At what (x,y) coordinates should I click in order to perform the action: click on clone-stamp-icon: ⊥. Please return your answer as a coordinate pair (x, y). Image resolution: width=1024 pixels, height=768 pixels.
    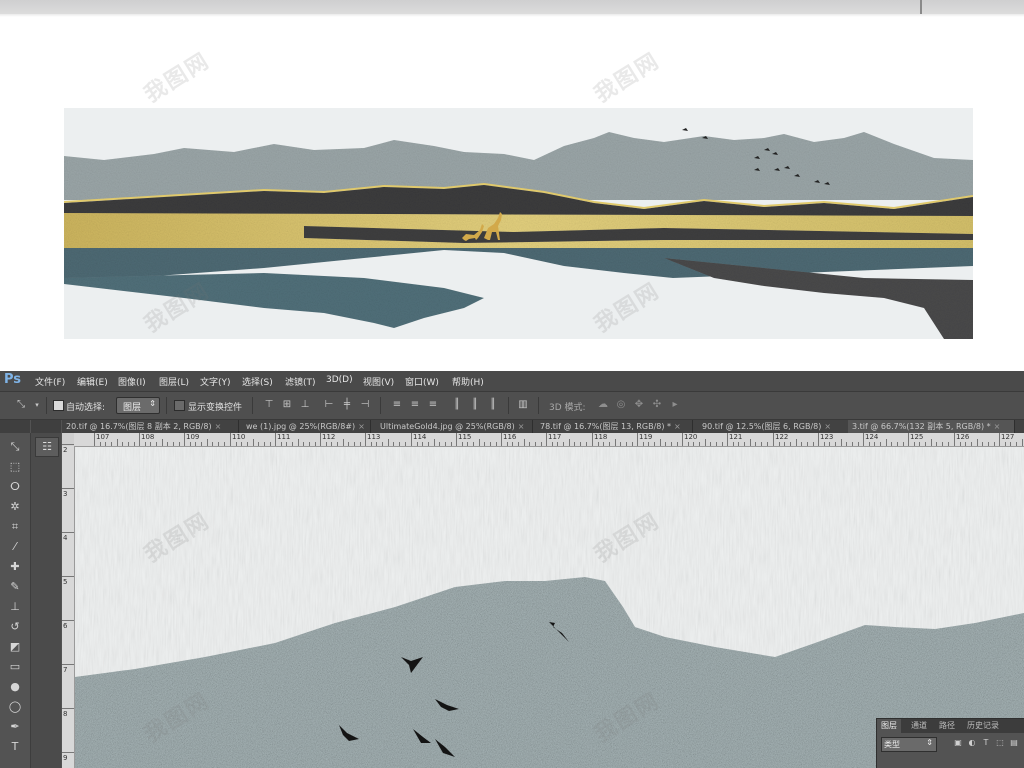
    Looking at the image, I should click on (15, 607).